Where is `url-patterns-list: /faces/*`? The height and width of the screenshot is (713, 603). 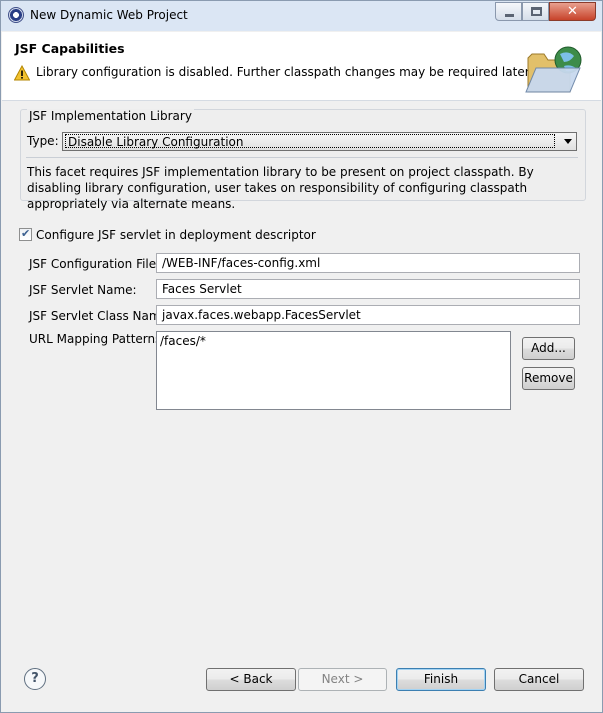
url-patterns-list: /faces/* is located at coordinates (333, 370).